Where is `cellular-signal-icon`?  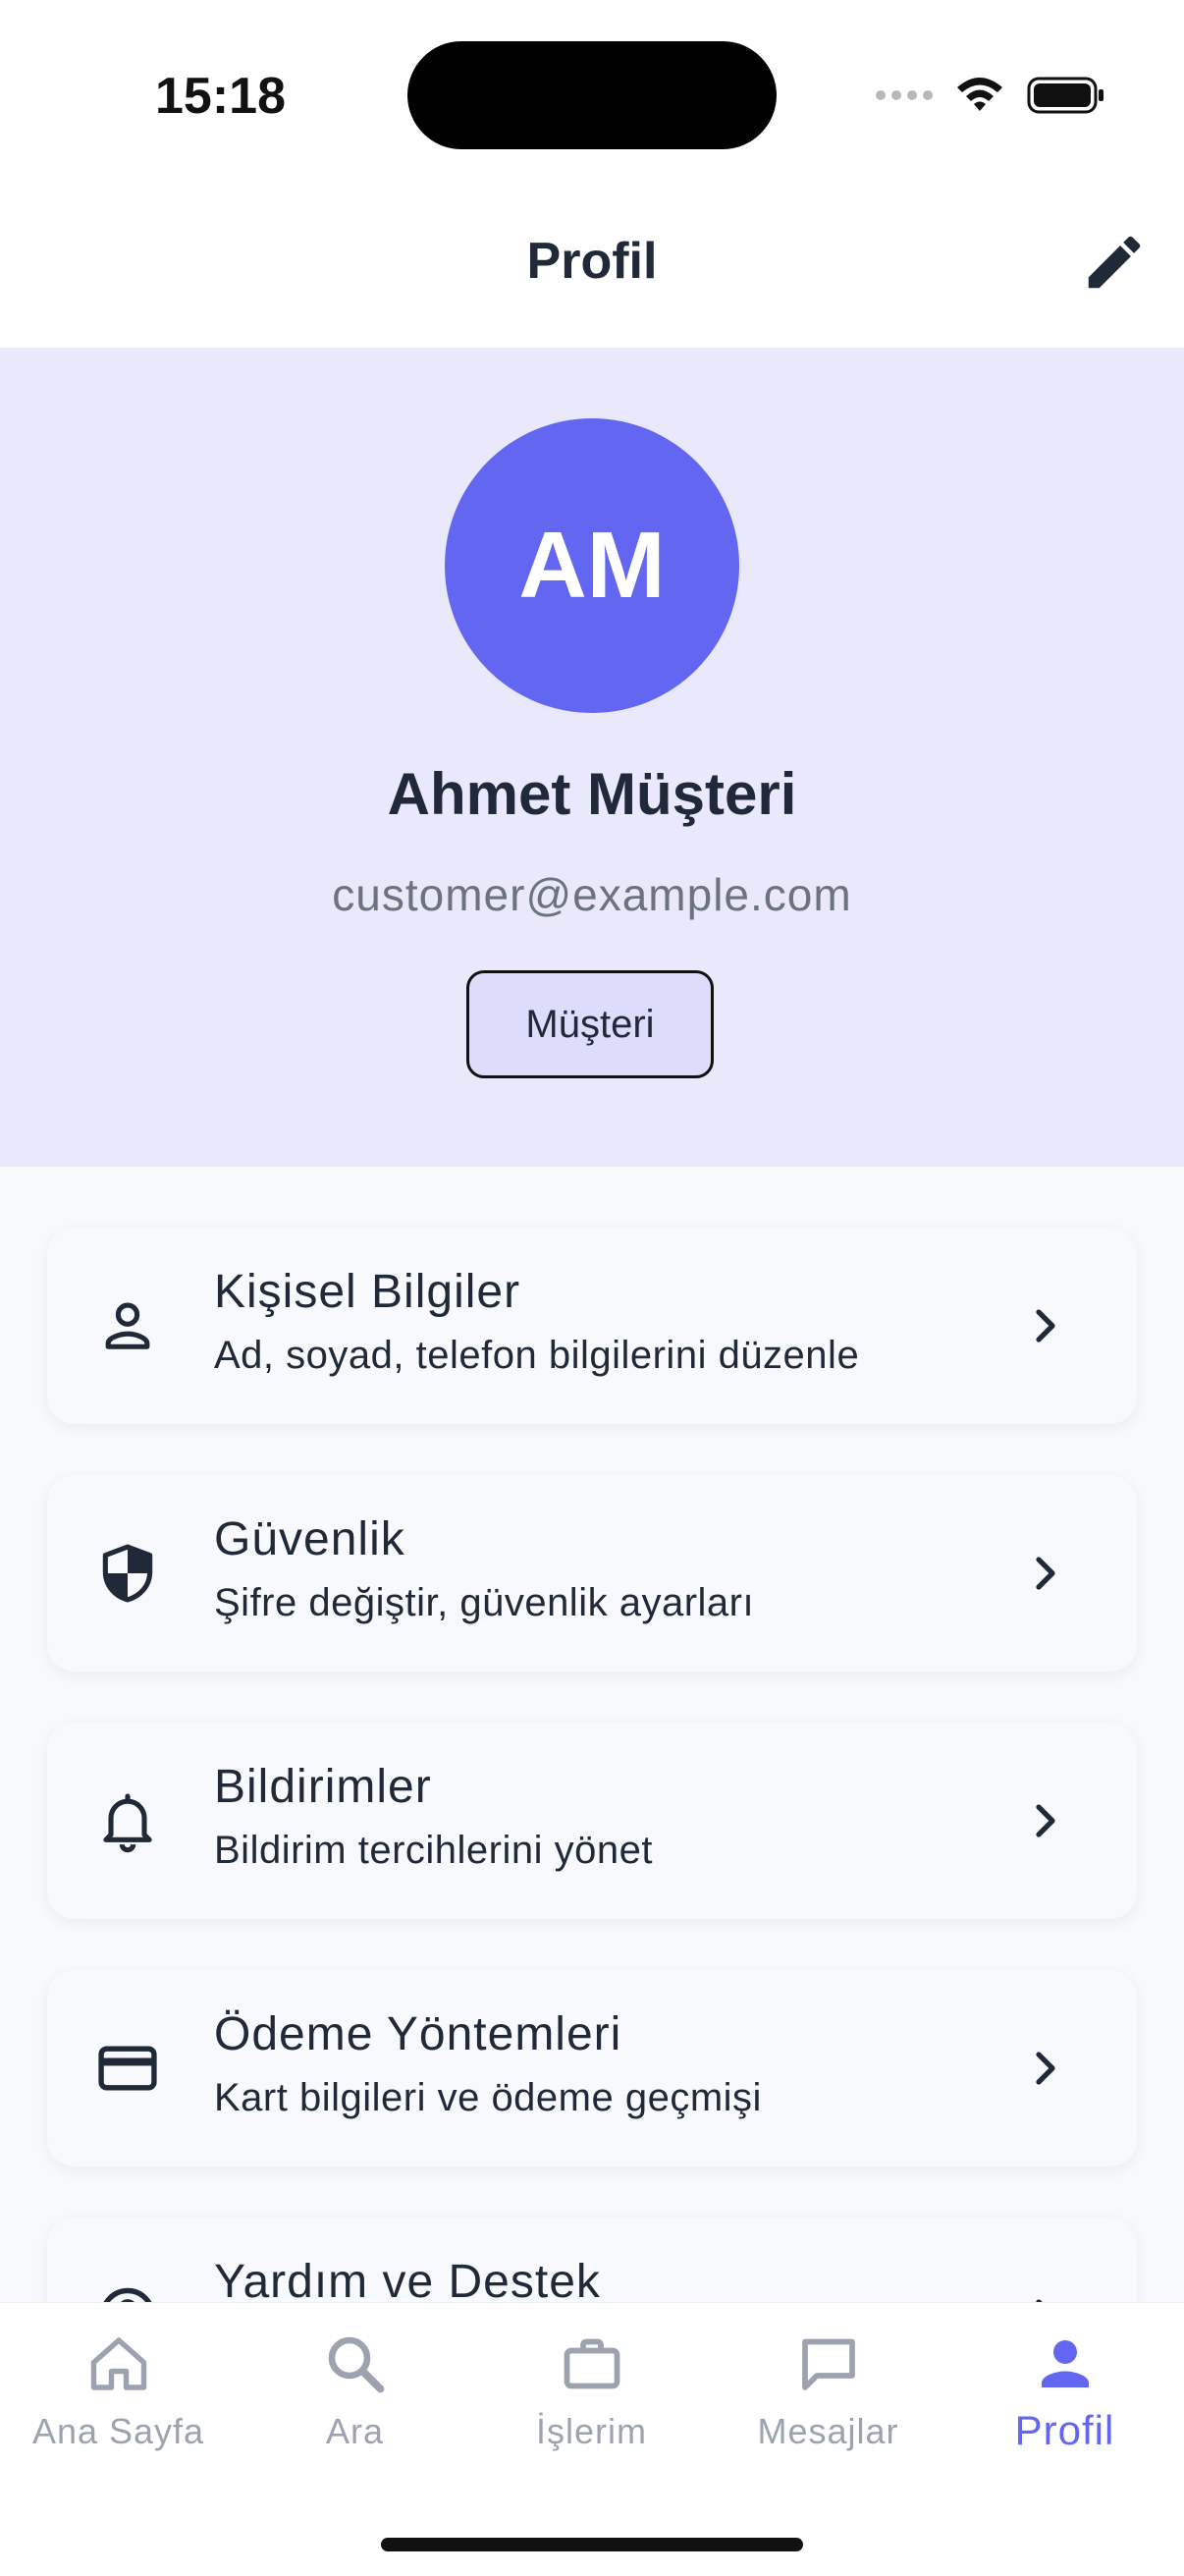 cellular-signal-icon is located at coordinates (905, 95).